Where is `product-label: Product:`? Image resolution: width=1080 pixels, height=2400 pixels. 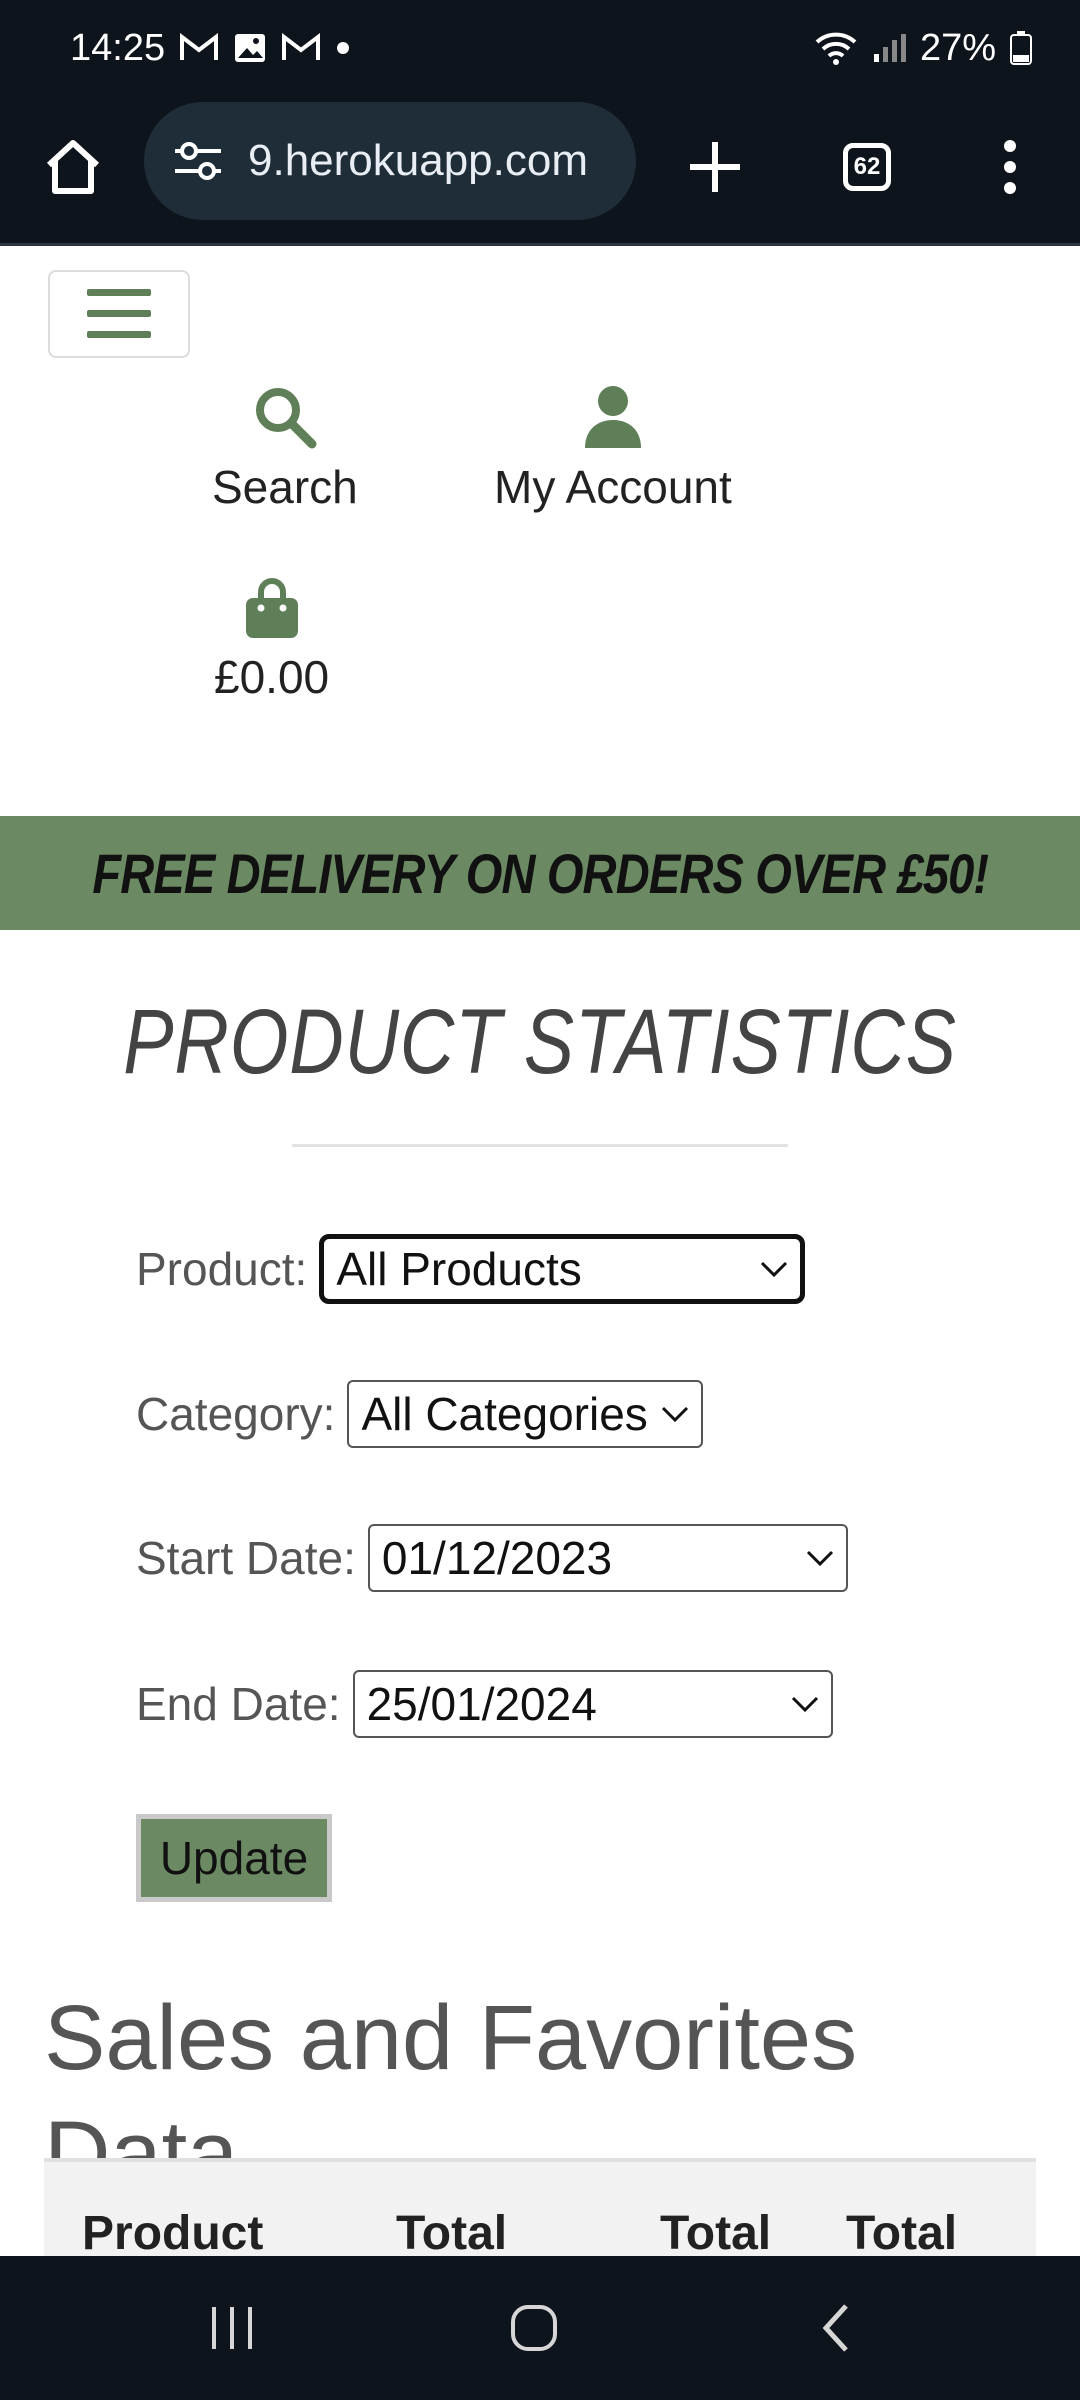 product-label: Product: is located at coordinates (222, 1269).